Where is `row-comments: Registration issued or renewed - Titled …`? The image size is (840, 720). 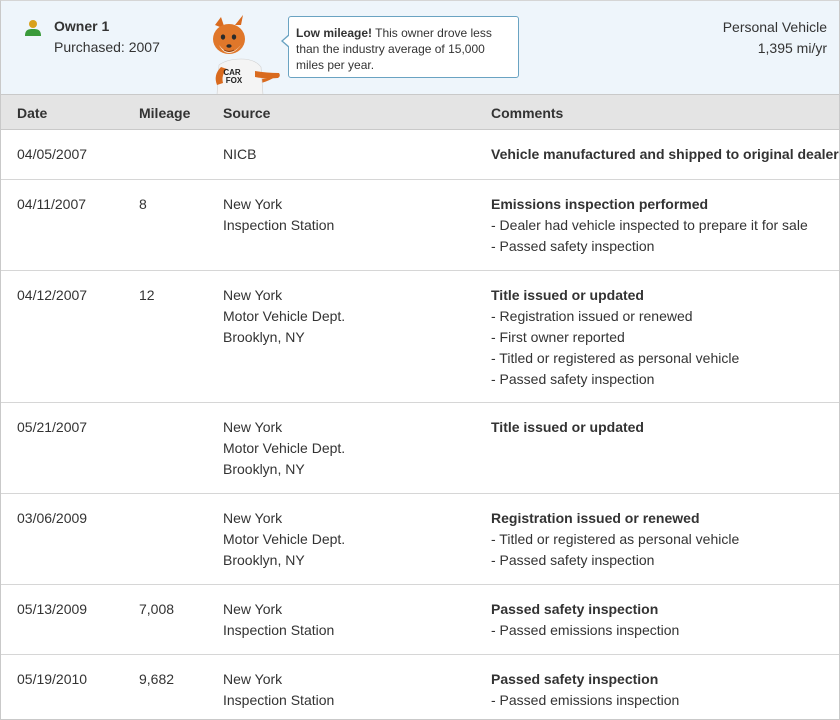
row-comments: Registration issued or renewed - Titled … is located at coordinates (615, 539).